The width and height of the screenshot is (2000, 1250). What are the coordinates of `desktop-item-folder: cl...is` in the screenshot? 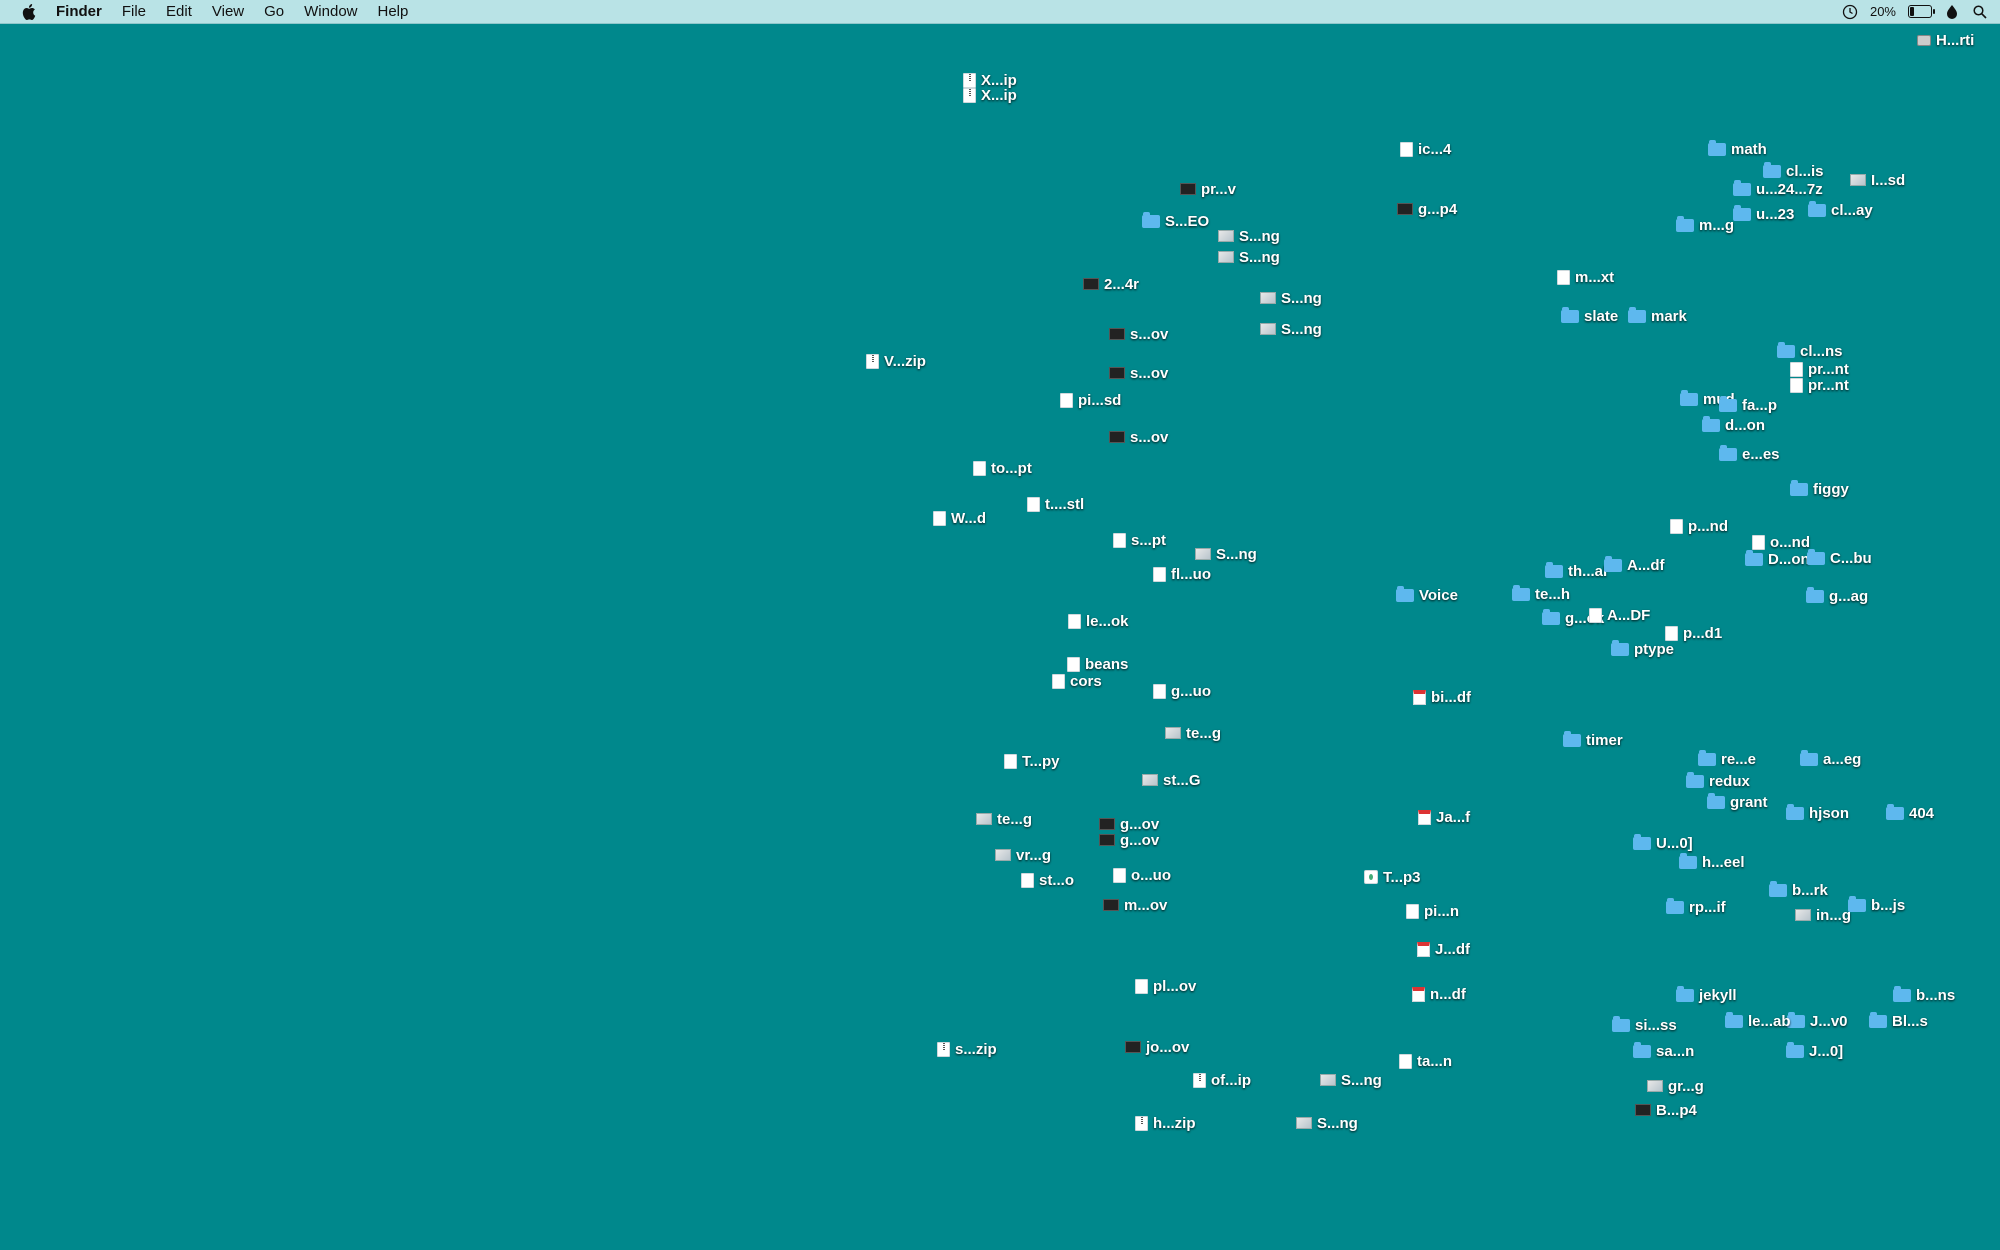 It's located at (1793, 170).